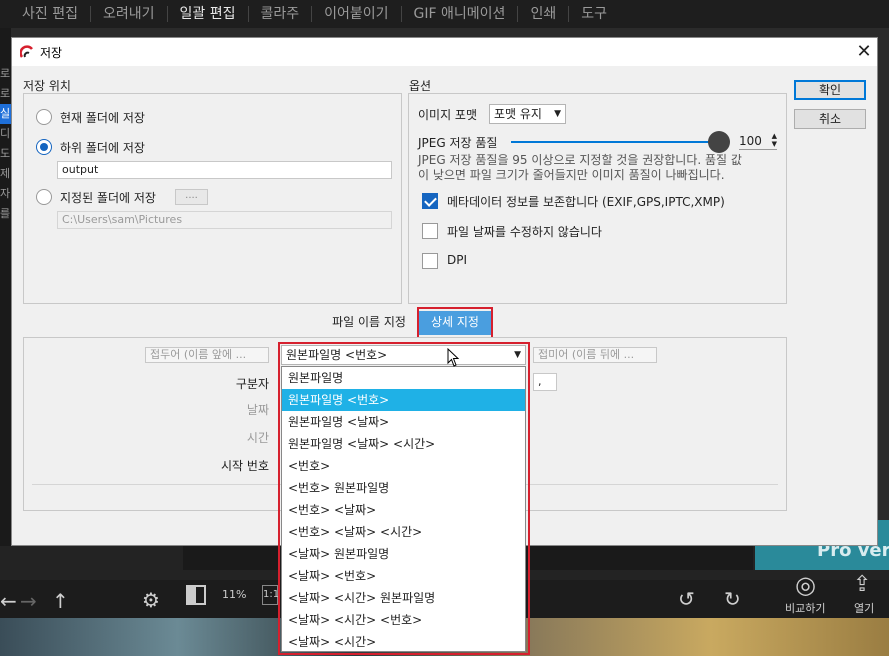 Image resolution: width=889 pixels, height=656 pixels. Describe the element at coordinates (5, 74) in the screenshot. I see `left-item-0: 로` at that location.